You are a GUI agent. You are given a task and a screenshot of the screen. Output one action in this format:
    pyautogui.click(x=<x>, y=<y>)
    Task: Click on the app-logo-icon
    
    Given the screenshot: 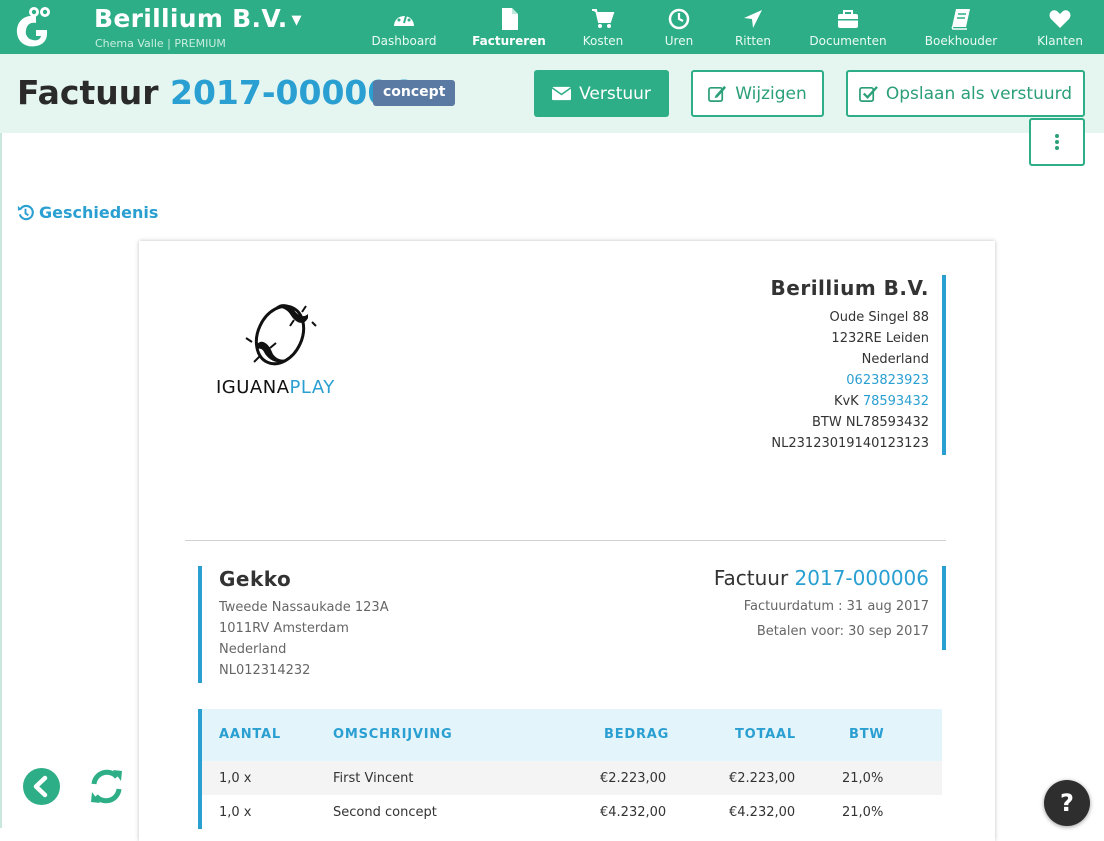 What is the action you would take?
    pyautogui.click(x=34, y=27)
    